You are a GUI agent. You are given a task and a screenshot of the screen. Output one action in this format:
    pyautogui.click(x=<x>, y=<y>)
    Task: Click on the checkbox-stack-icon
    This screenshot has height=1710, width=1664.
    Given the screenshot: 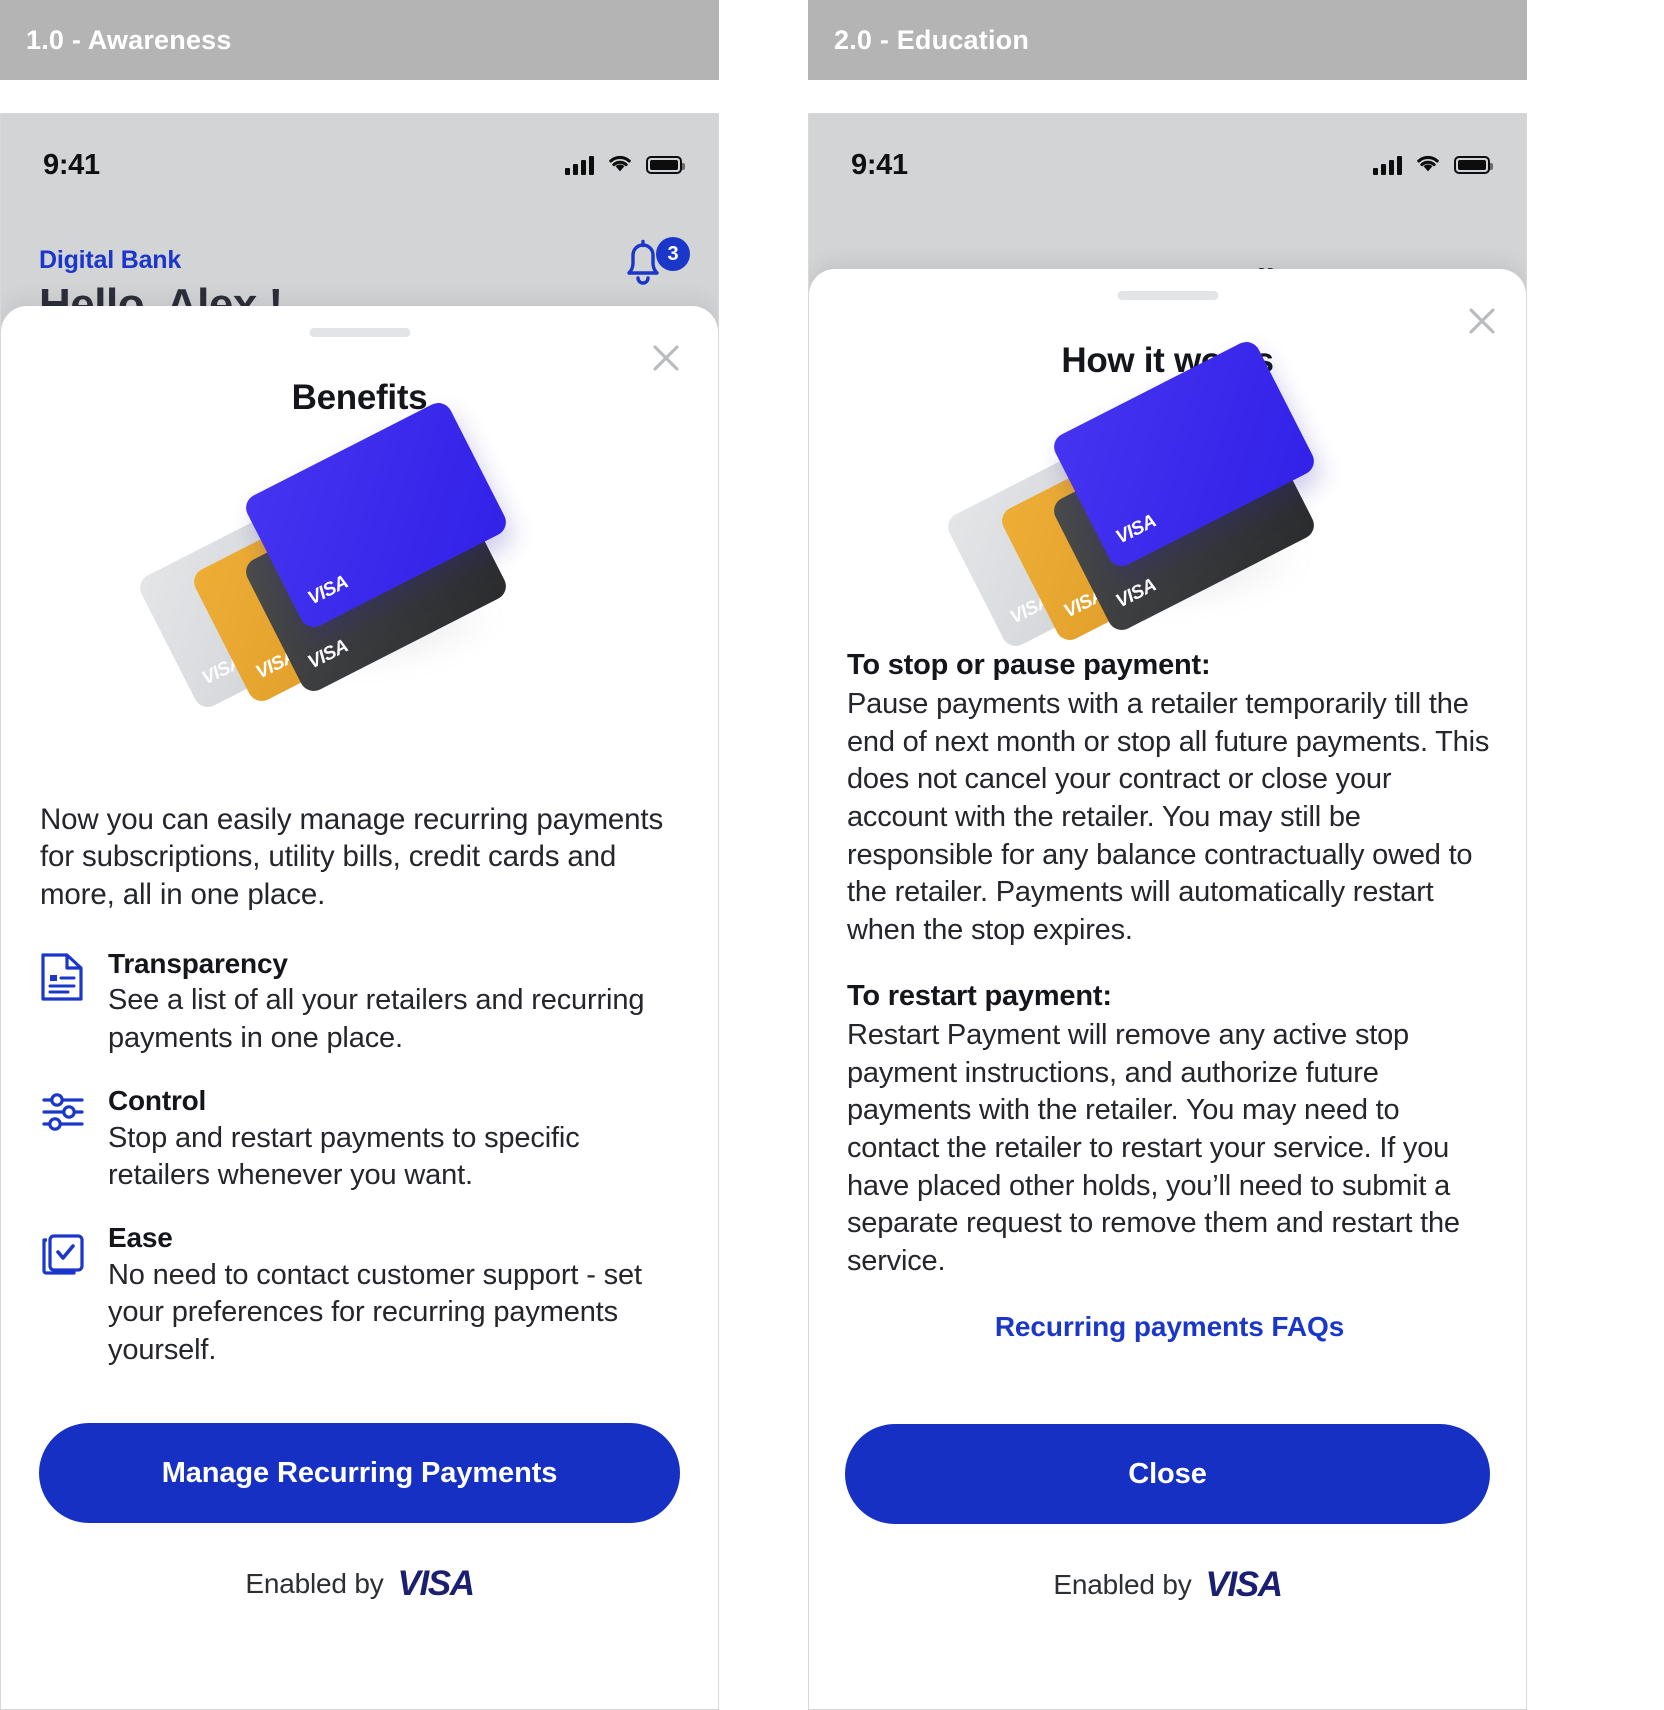 What is the action you would take?
    pyautogui.click(x=64, y=1294)
    